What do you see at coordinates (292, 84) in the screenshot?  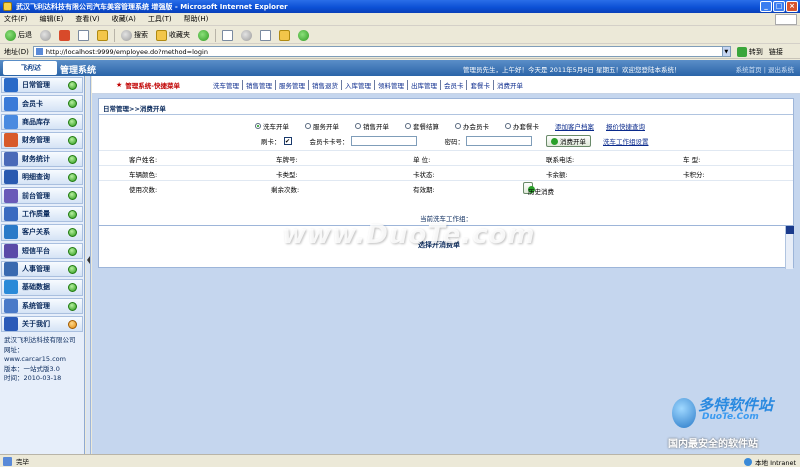 I see `quick-menu-link: 服务管理` at bounding box center [292, 84].